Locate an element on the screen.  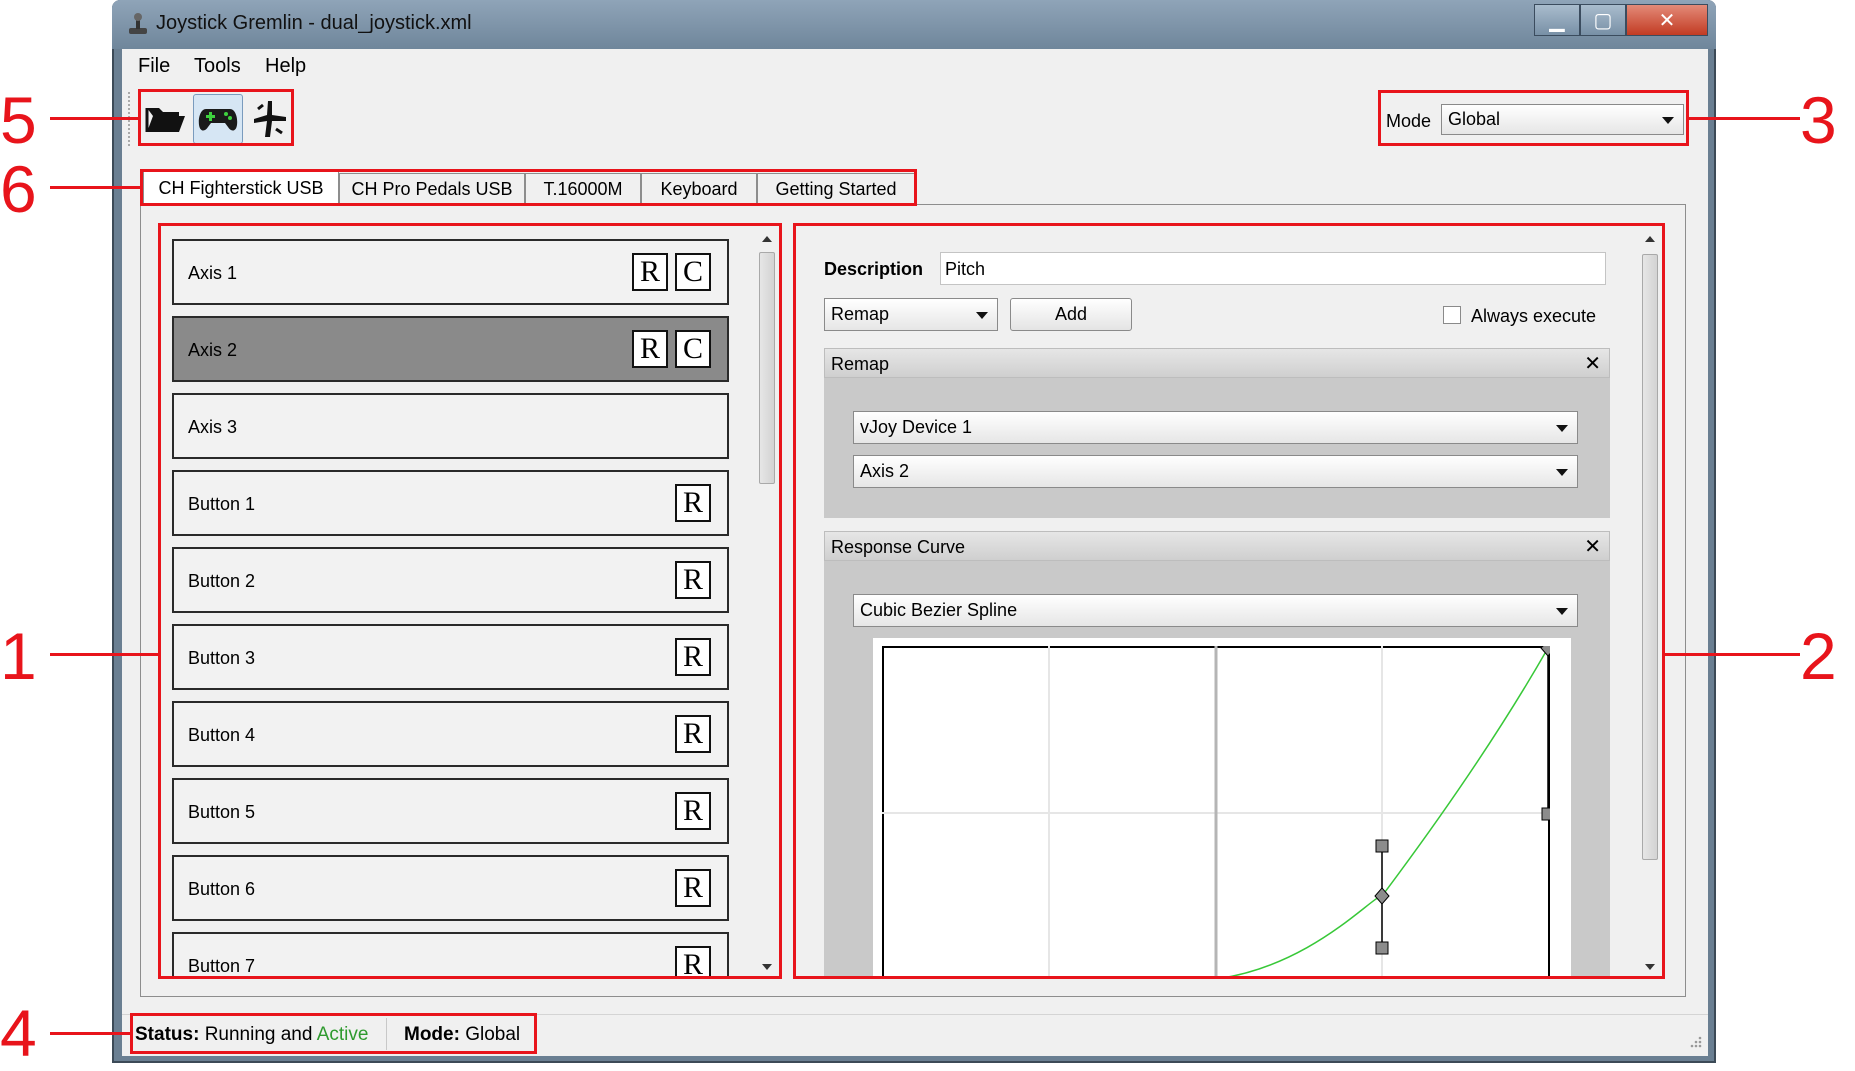
maximize-button: ▢ is located at coordinates (1603, 20).